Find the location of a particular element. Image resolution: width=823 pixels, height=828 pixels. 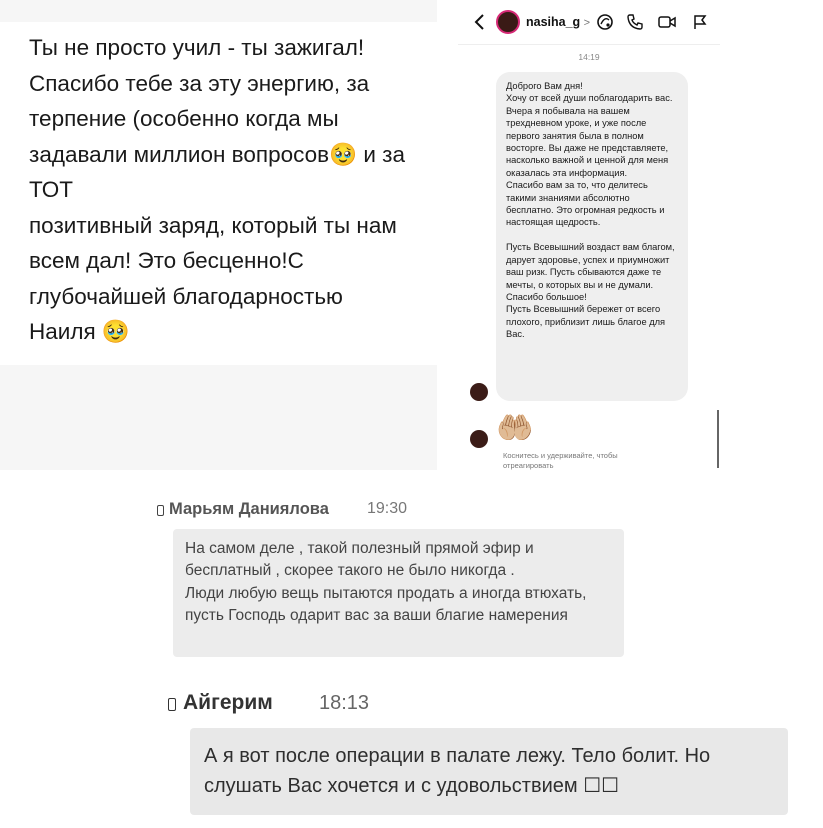

username-link: nasiha_g > is located at coordinates (558, 22).